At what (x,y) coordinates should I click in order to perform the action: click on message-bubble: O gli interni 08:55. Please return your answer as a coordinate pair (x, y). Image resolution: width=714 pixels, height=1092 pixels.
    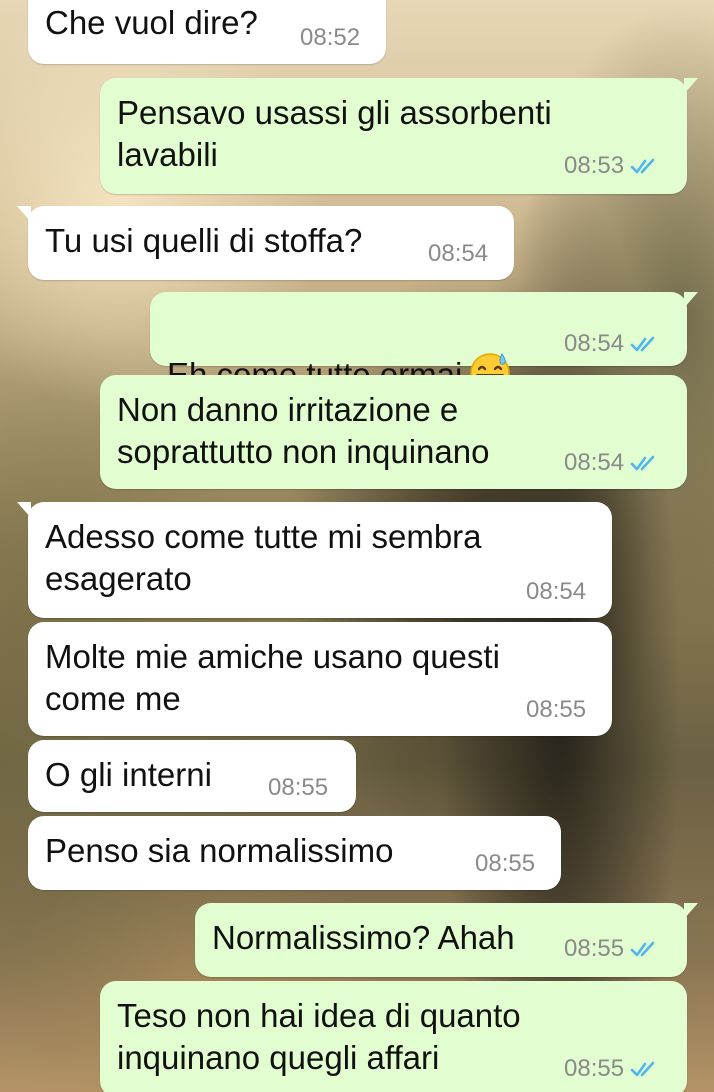
    Looking at the image, I should click on (192, 776).